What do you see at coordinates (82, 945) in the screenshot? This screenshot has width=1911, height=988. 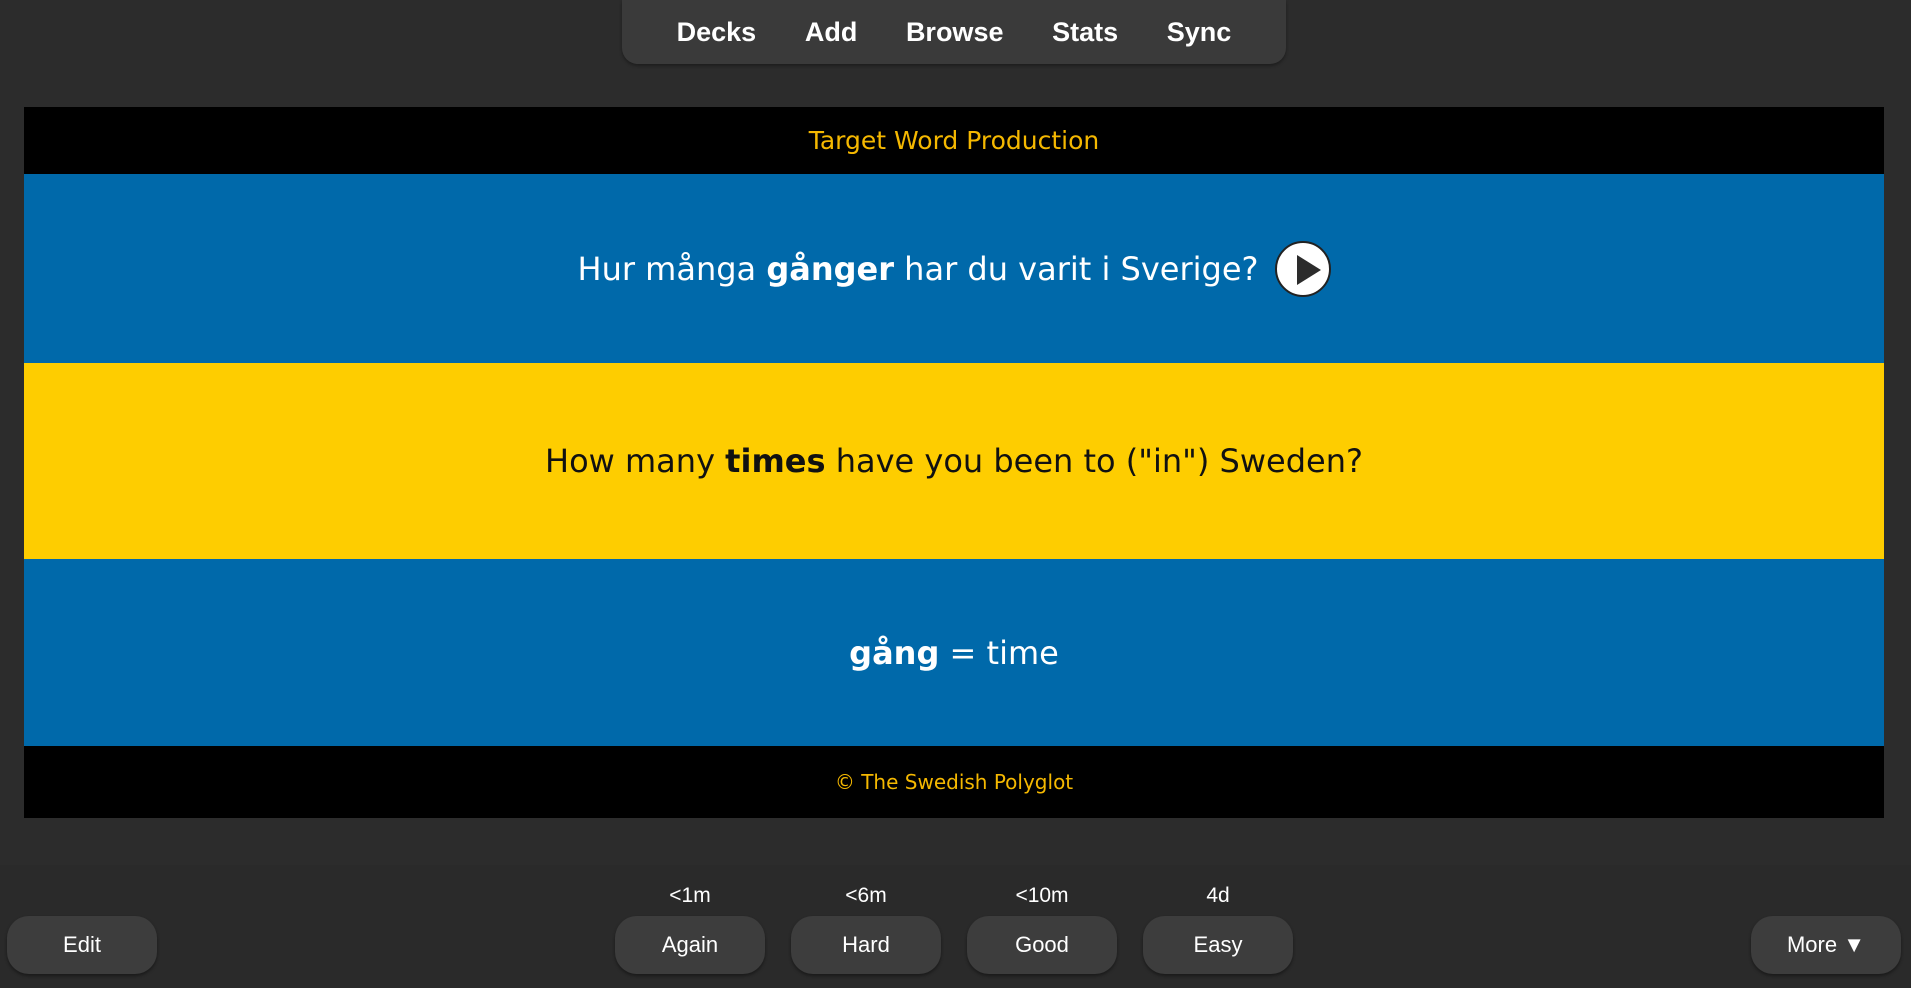 I see `edit-button: Edit` at bounding box center [82, 945].